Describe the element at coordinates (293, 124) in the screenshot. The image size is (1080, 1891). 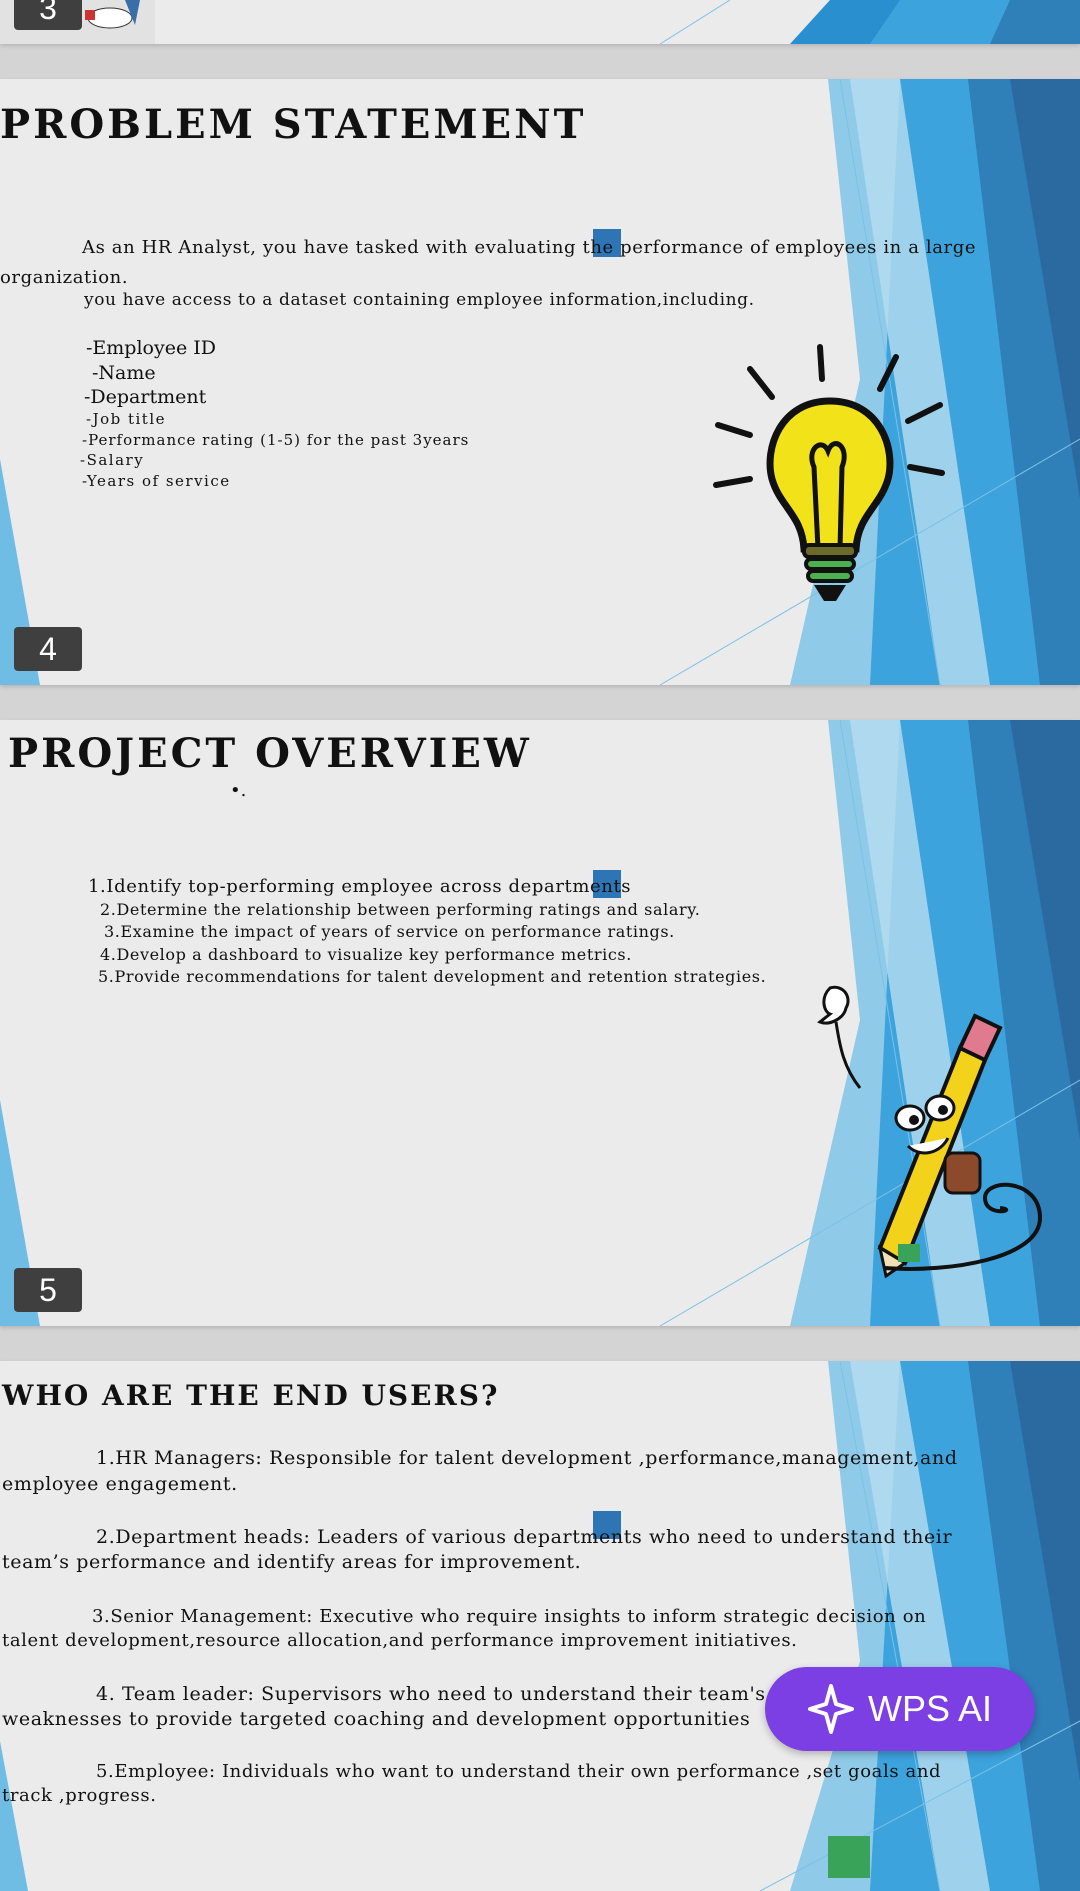
I see `slide-title: PROBLEM STATEMENT` at that location.